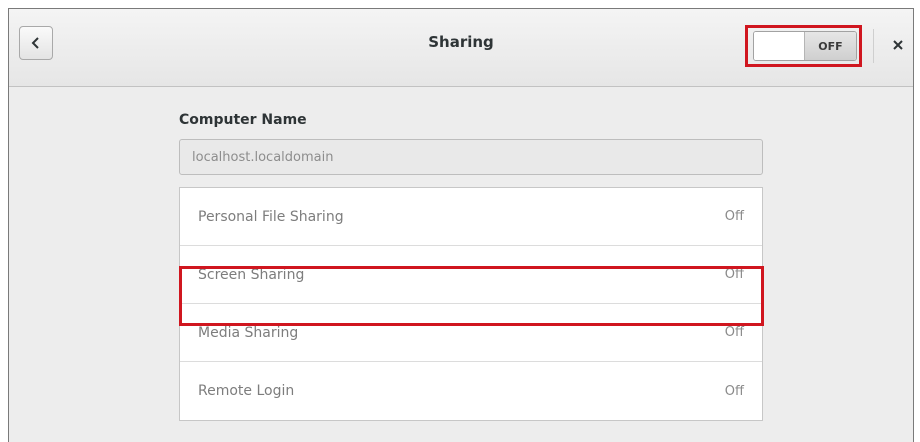 This screenshot has width=920, height=442. I want to click on service-row-media-sharing: Media Sharing Off, so click(471, 333).